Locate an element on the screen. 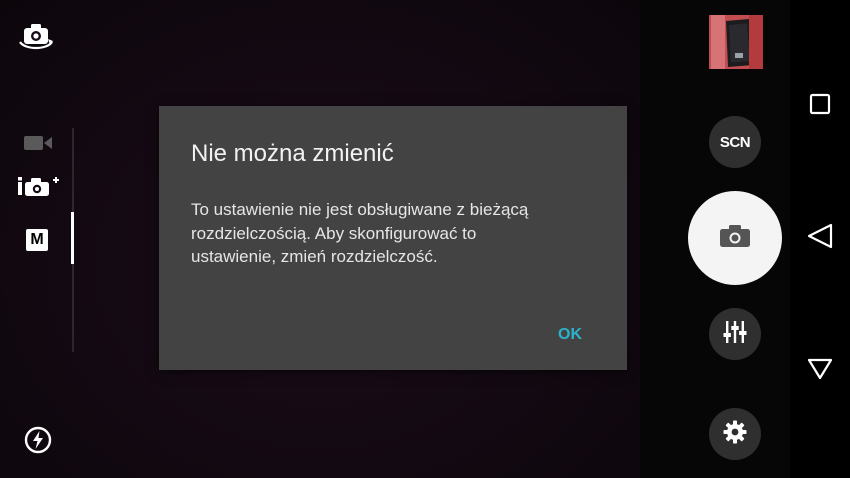 This screenshot has width=850, height=478. back-button is located at coordinates (820, 238).